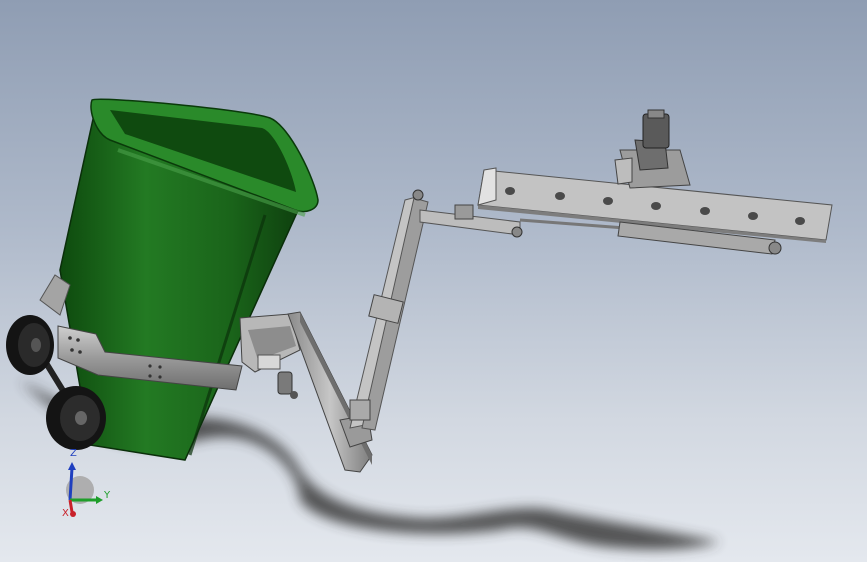 The image size is (867, 562). I want to click on wheel-rear, so click(30, 345).